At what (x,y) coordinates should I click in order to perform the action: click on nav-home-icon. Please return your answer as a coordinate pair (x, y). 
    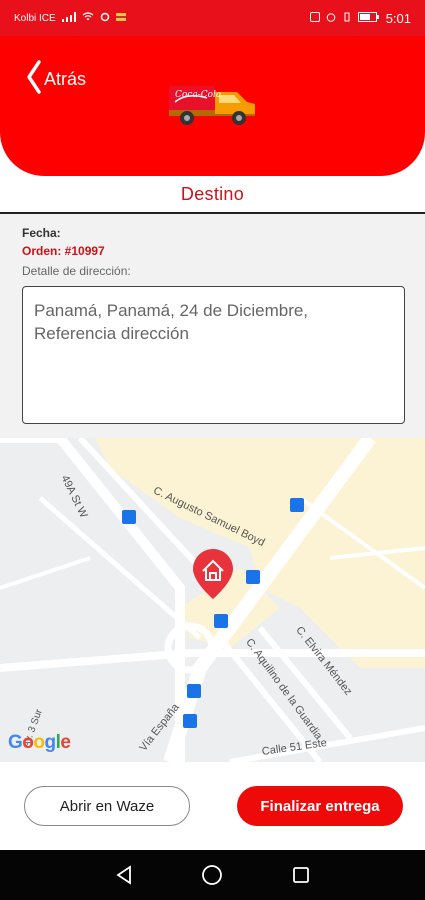
    Looking at the image, I should click on (212, 875).